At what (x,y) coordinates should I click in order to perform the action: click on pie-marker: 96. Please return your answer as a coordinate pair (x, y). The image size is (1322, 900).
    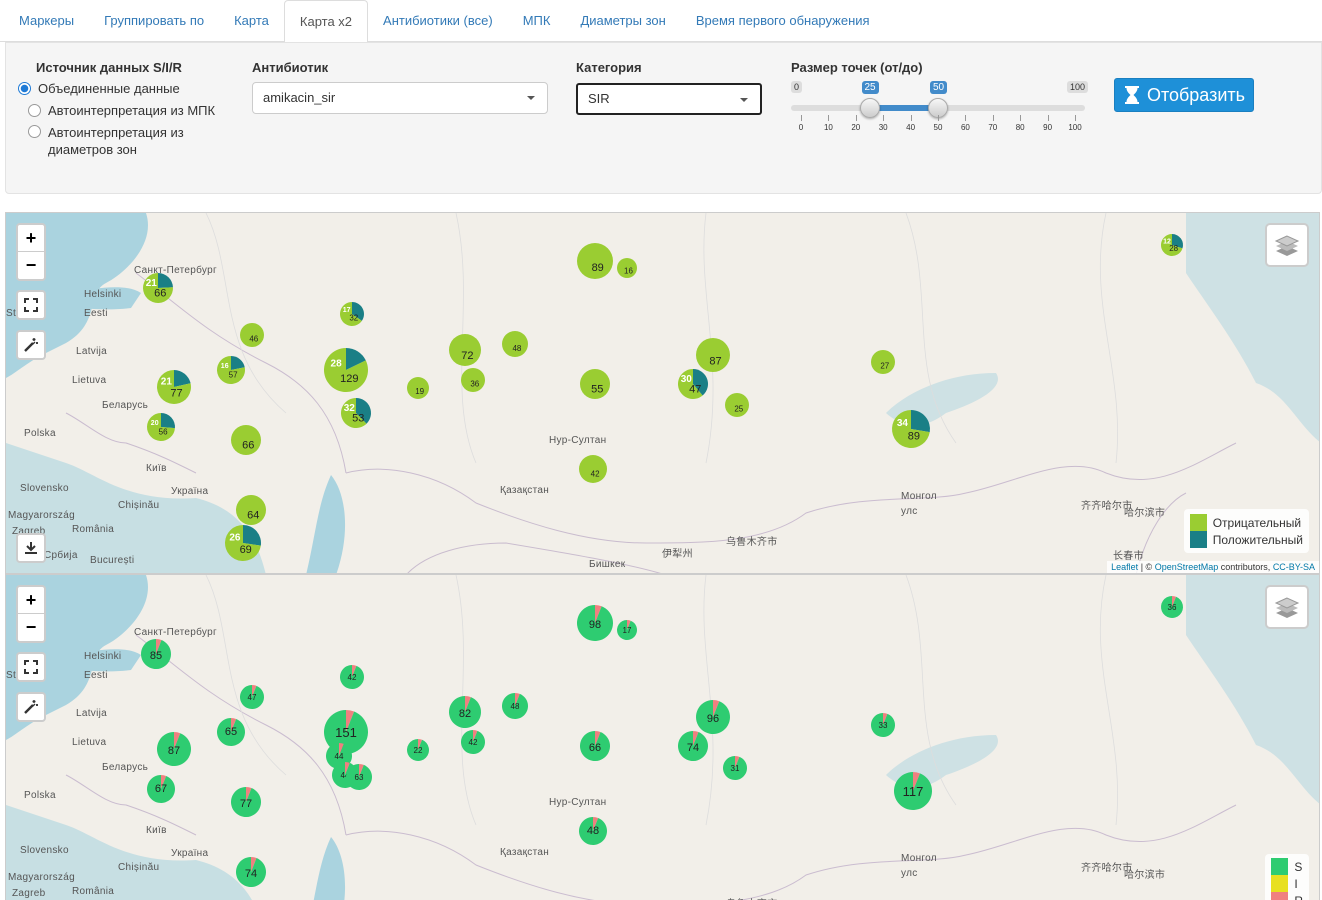
    Looking at the image, I should click on (713, 717).